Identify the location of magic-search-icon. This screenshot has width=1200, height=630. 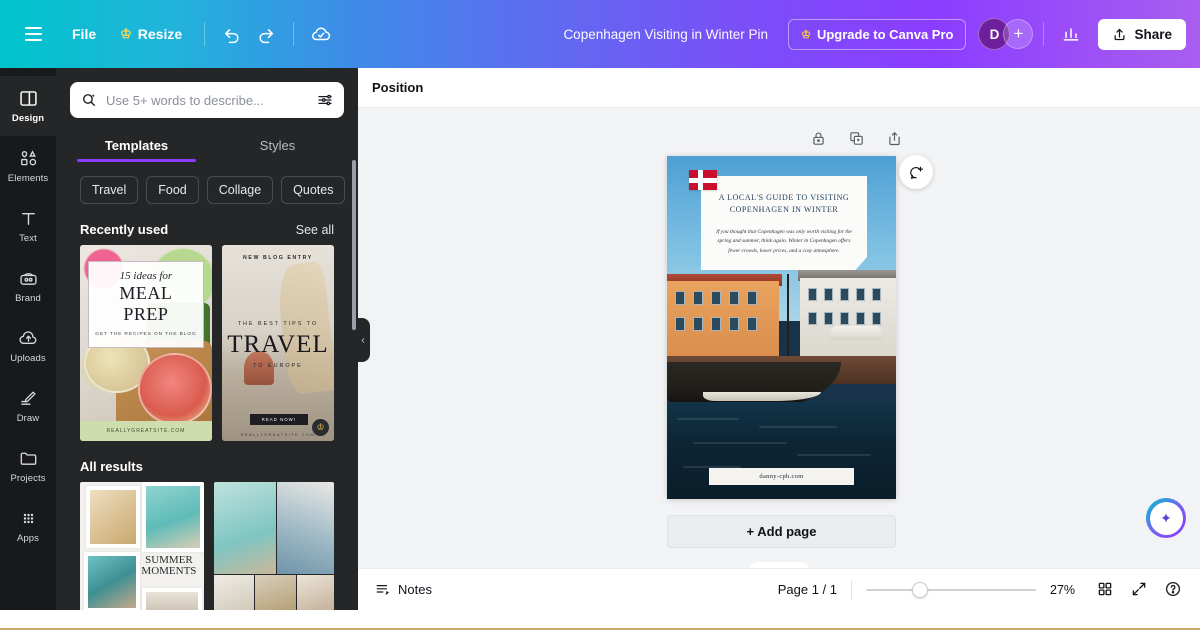
(89, 100).